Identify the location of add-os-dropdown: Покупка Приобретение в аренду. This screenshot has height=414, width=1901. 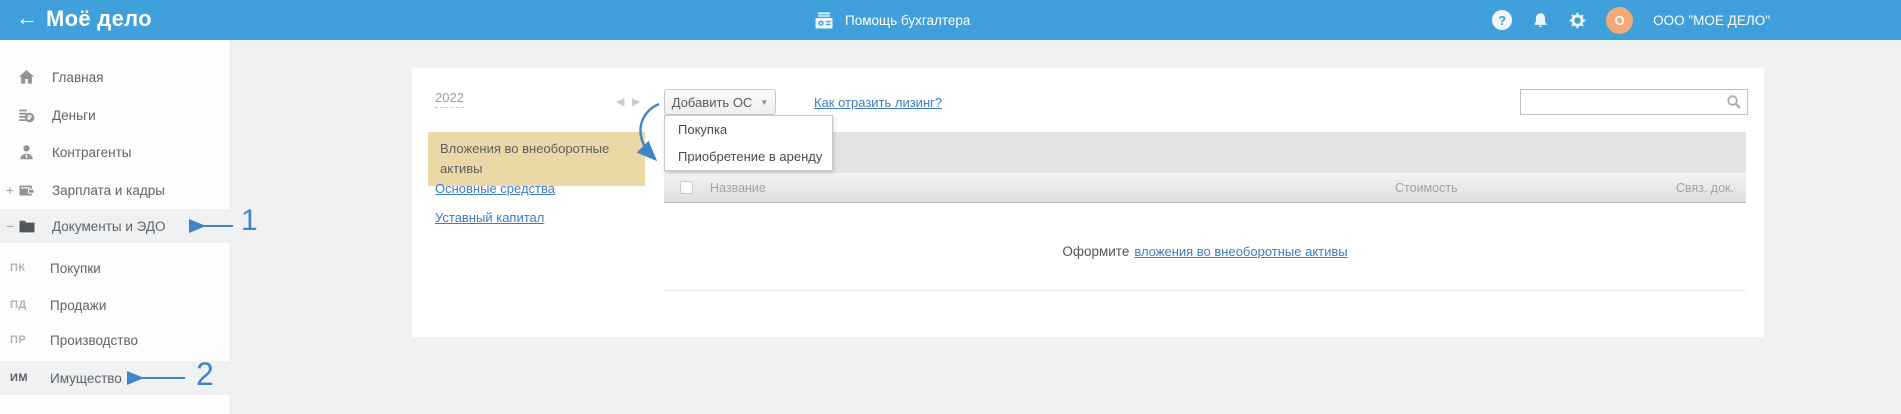
(748, 143).